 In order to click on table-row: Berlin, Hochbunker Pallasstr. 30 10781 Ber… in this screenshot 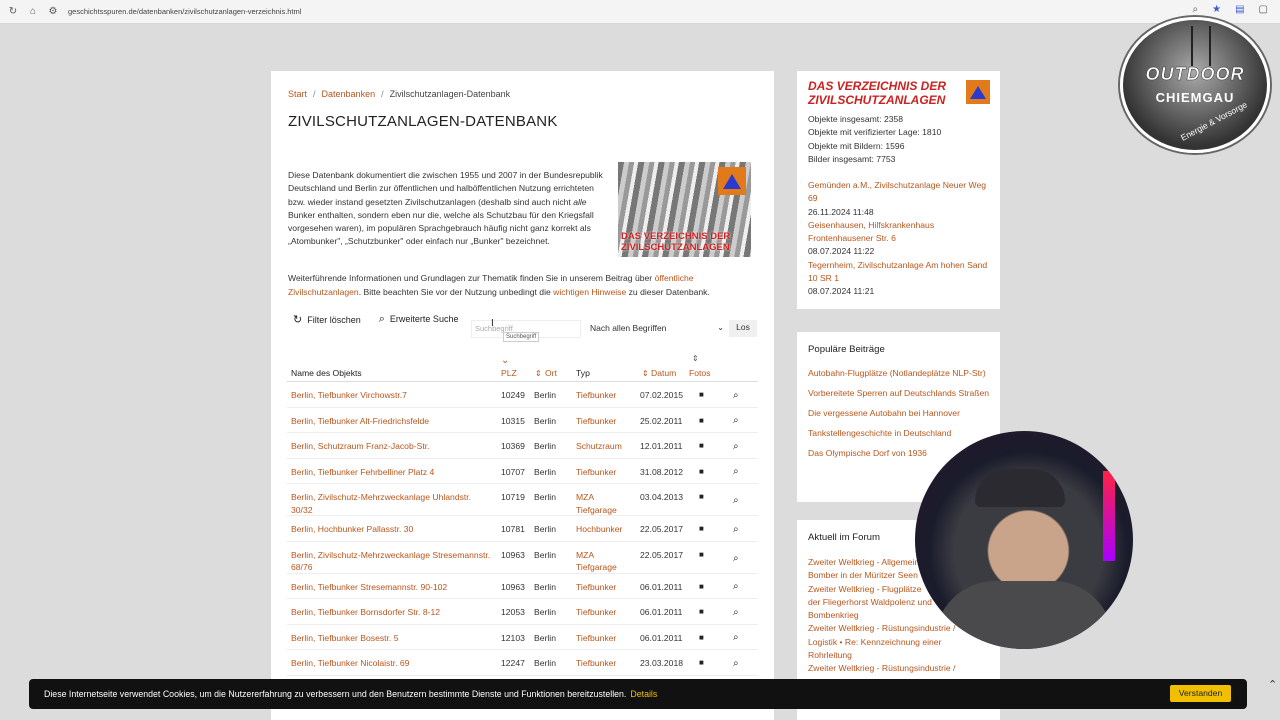, I will do `click(522, 529)`.